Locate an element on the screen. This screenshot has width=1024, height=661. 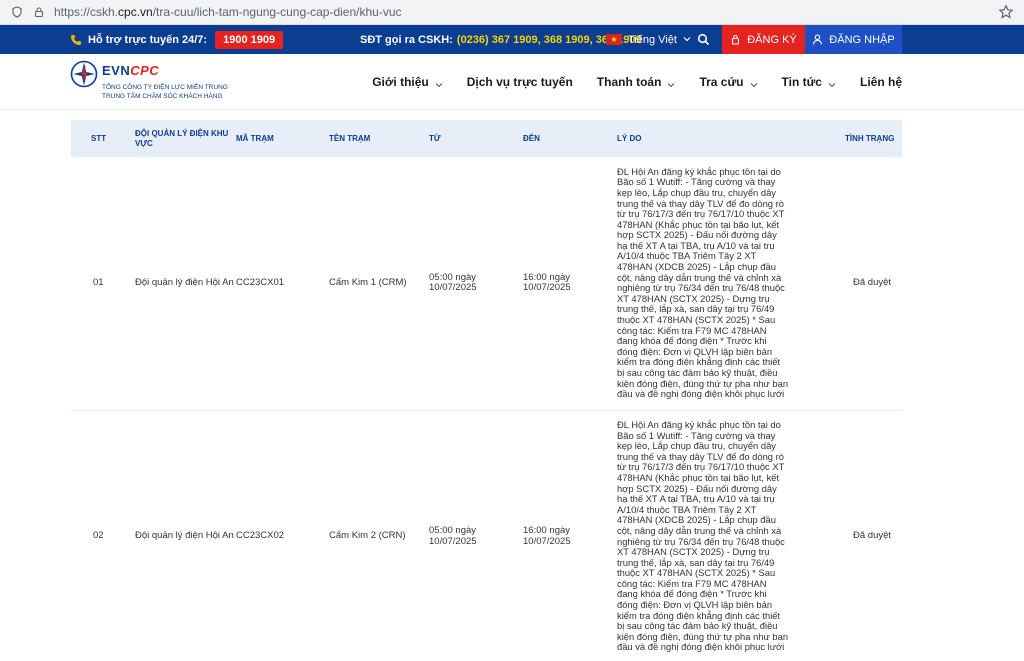
nav-item-thanh-toan: Thanh toán is located at coordinates (636, 82).